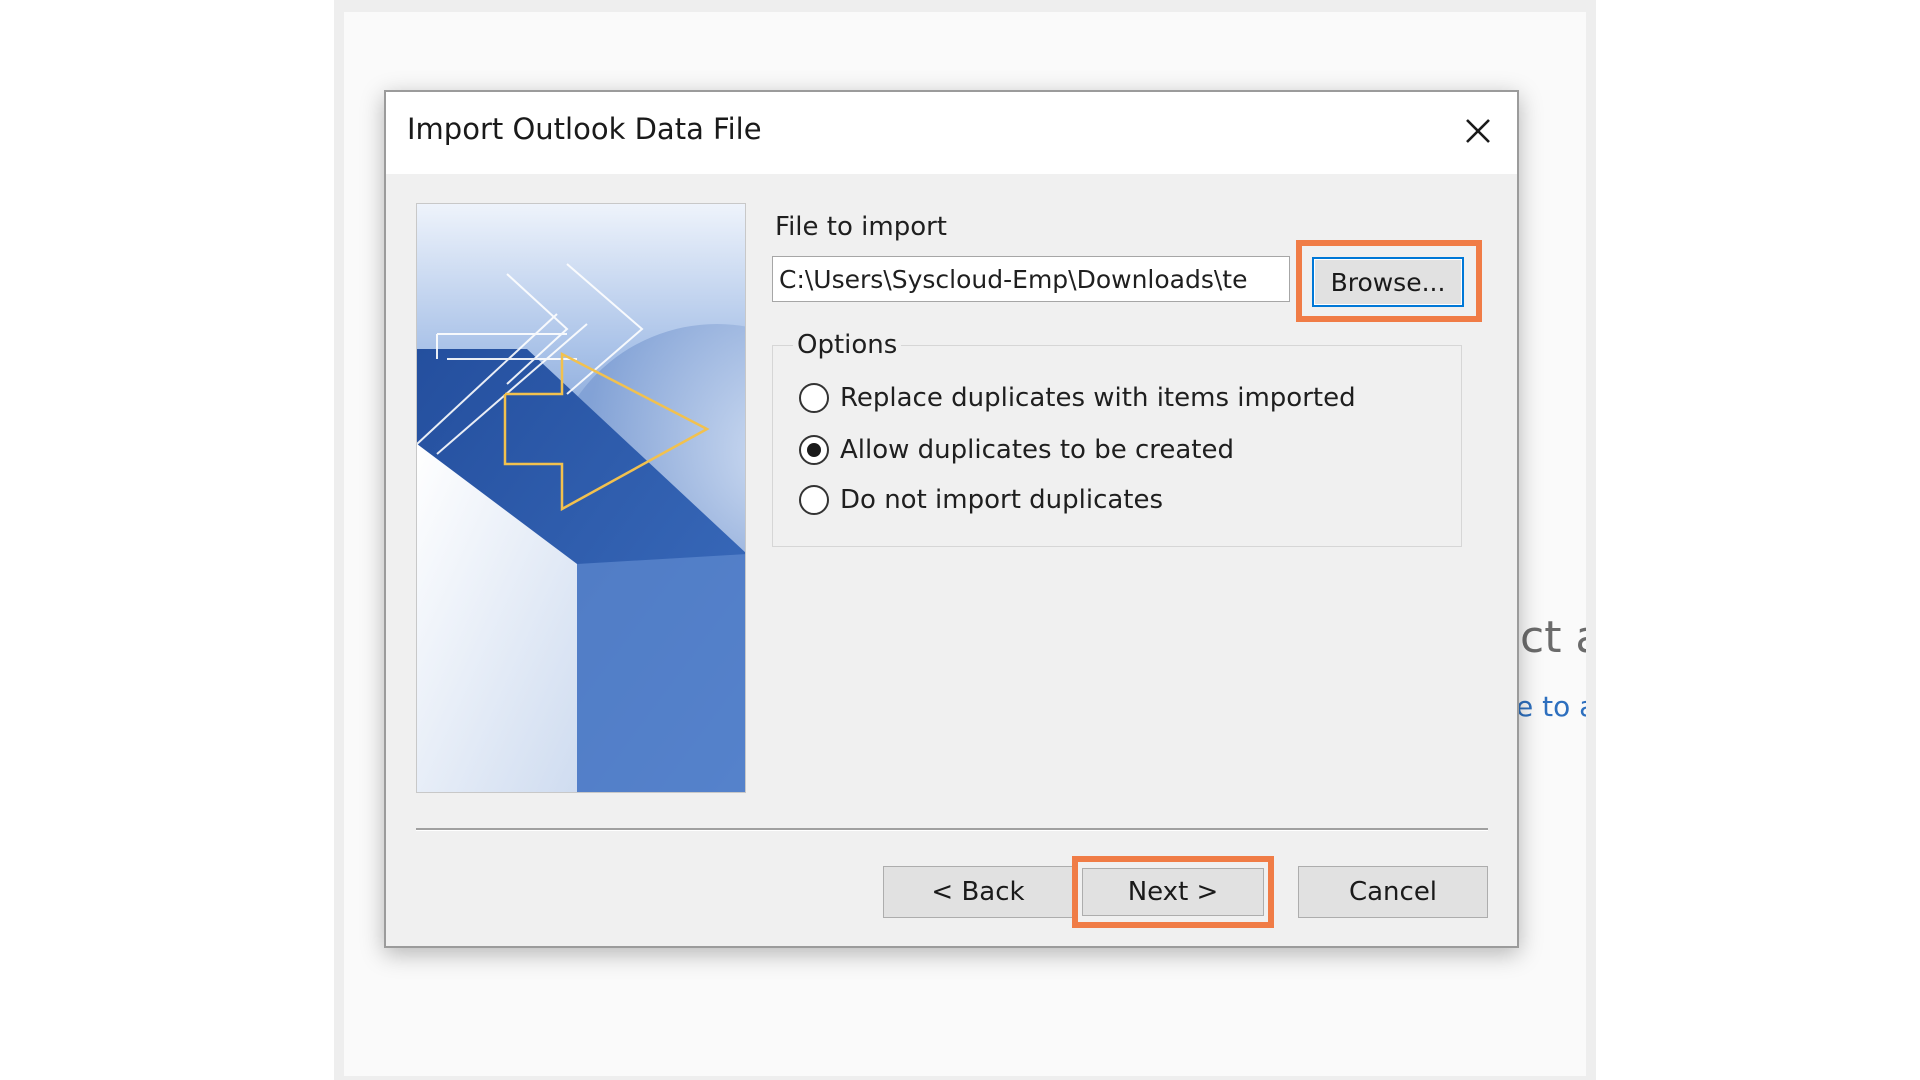 This screenshot has height=1080, width=1920. What do you see at coordinates (1553, 637) in the screenshot?
I see `background-heading-fragment: ct a` at bounding box center [1553, 637].